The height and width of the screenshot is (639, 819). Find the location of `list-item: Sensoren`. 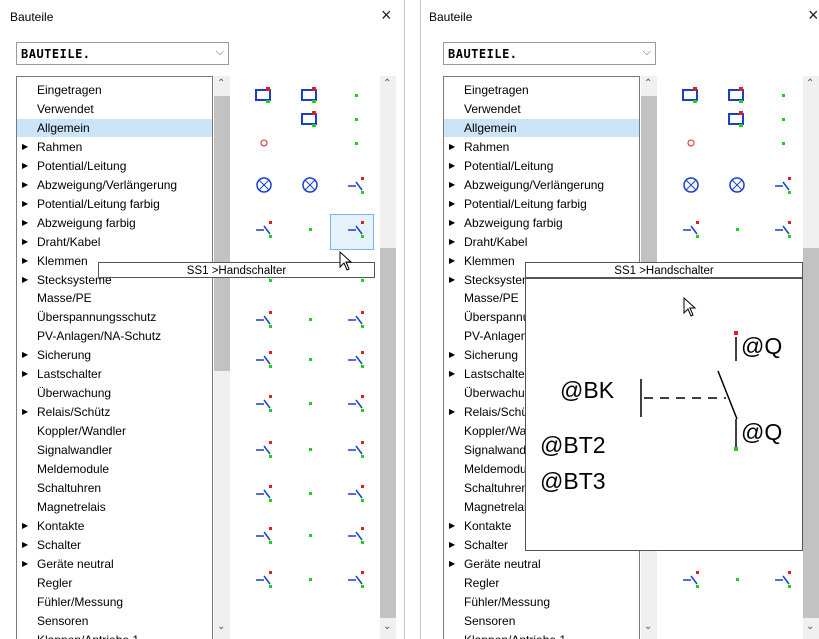

list-item: Sensoren is located at coordinates (541, 621).